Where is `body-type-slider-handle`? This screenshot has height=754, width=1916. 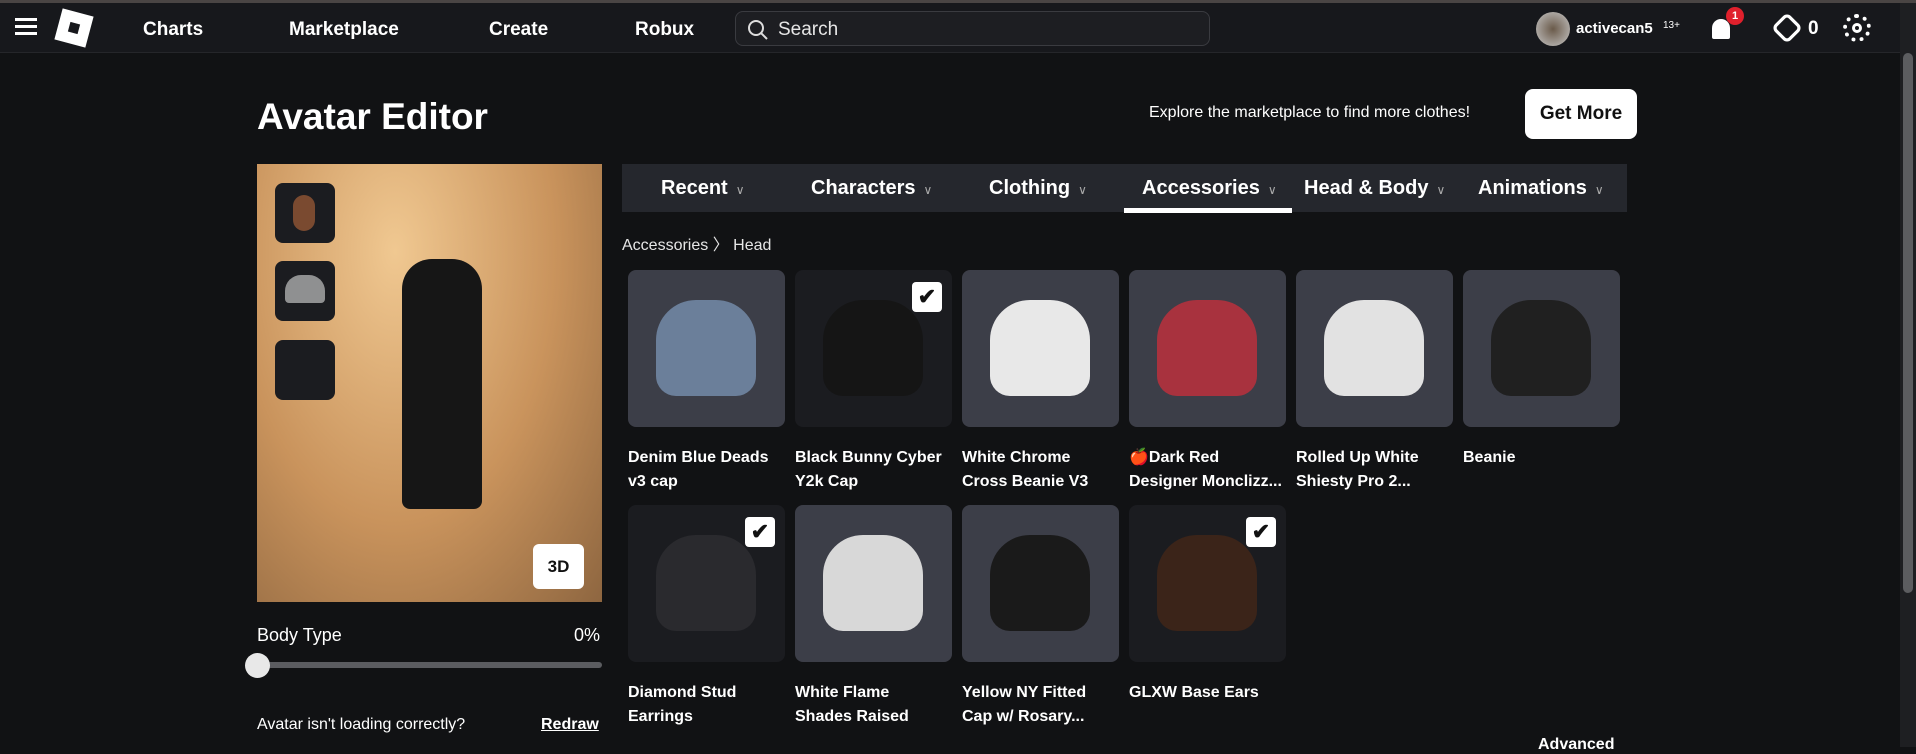
body-type-slider-handle is located at coordinates (257, 665).